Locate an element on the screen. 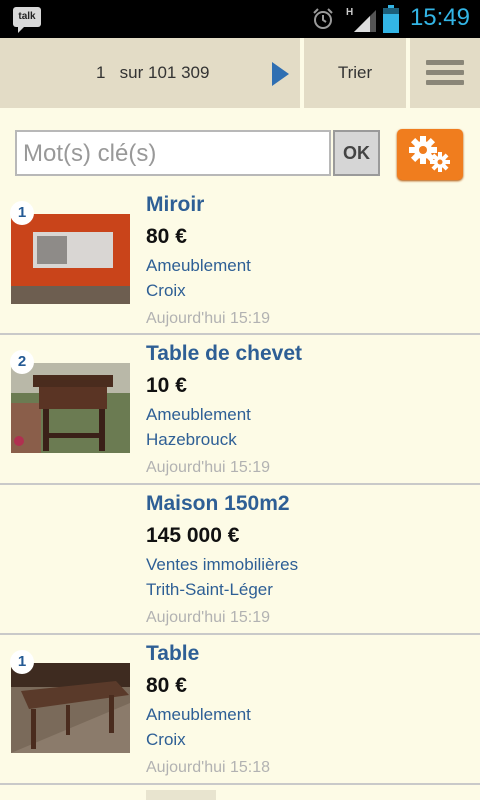  listing-city: Hazebrouck is located at coordinates (191, 439).